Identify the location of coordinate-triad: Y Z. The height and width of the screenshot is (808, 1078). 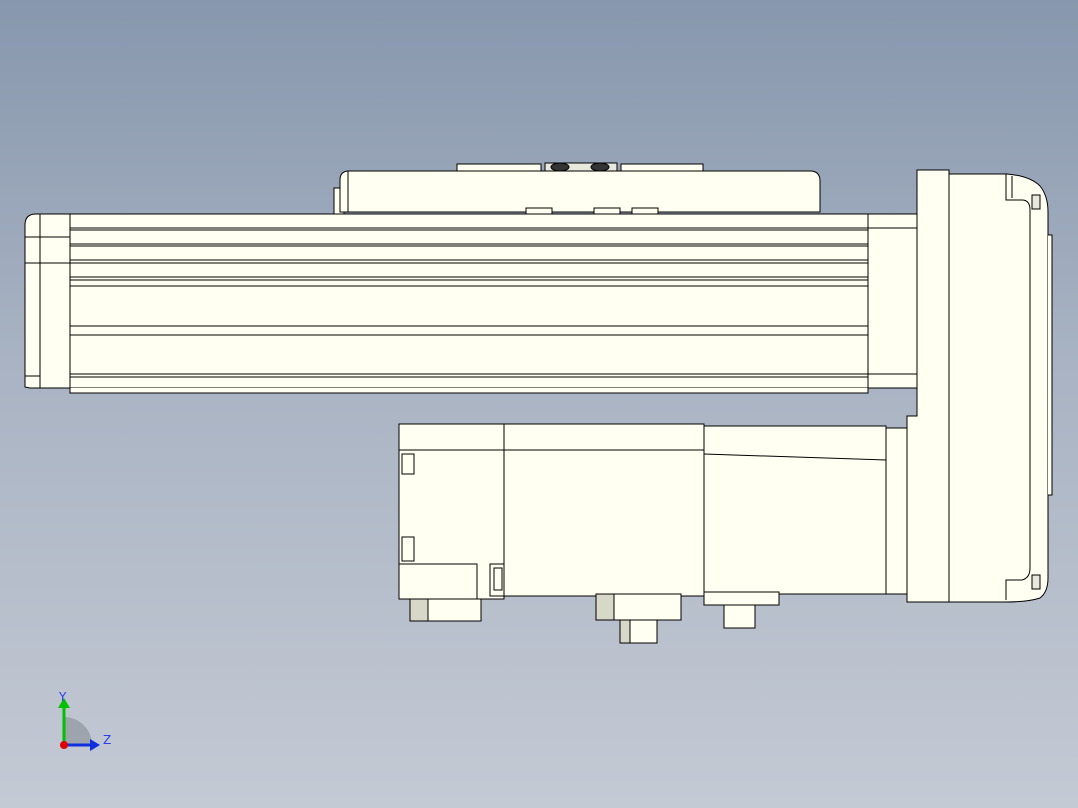
(84, 720).